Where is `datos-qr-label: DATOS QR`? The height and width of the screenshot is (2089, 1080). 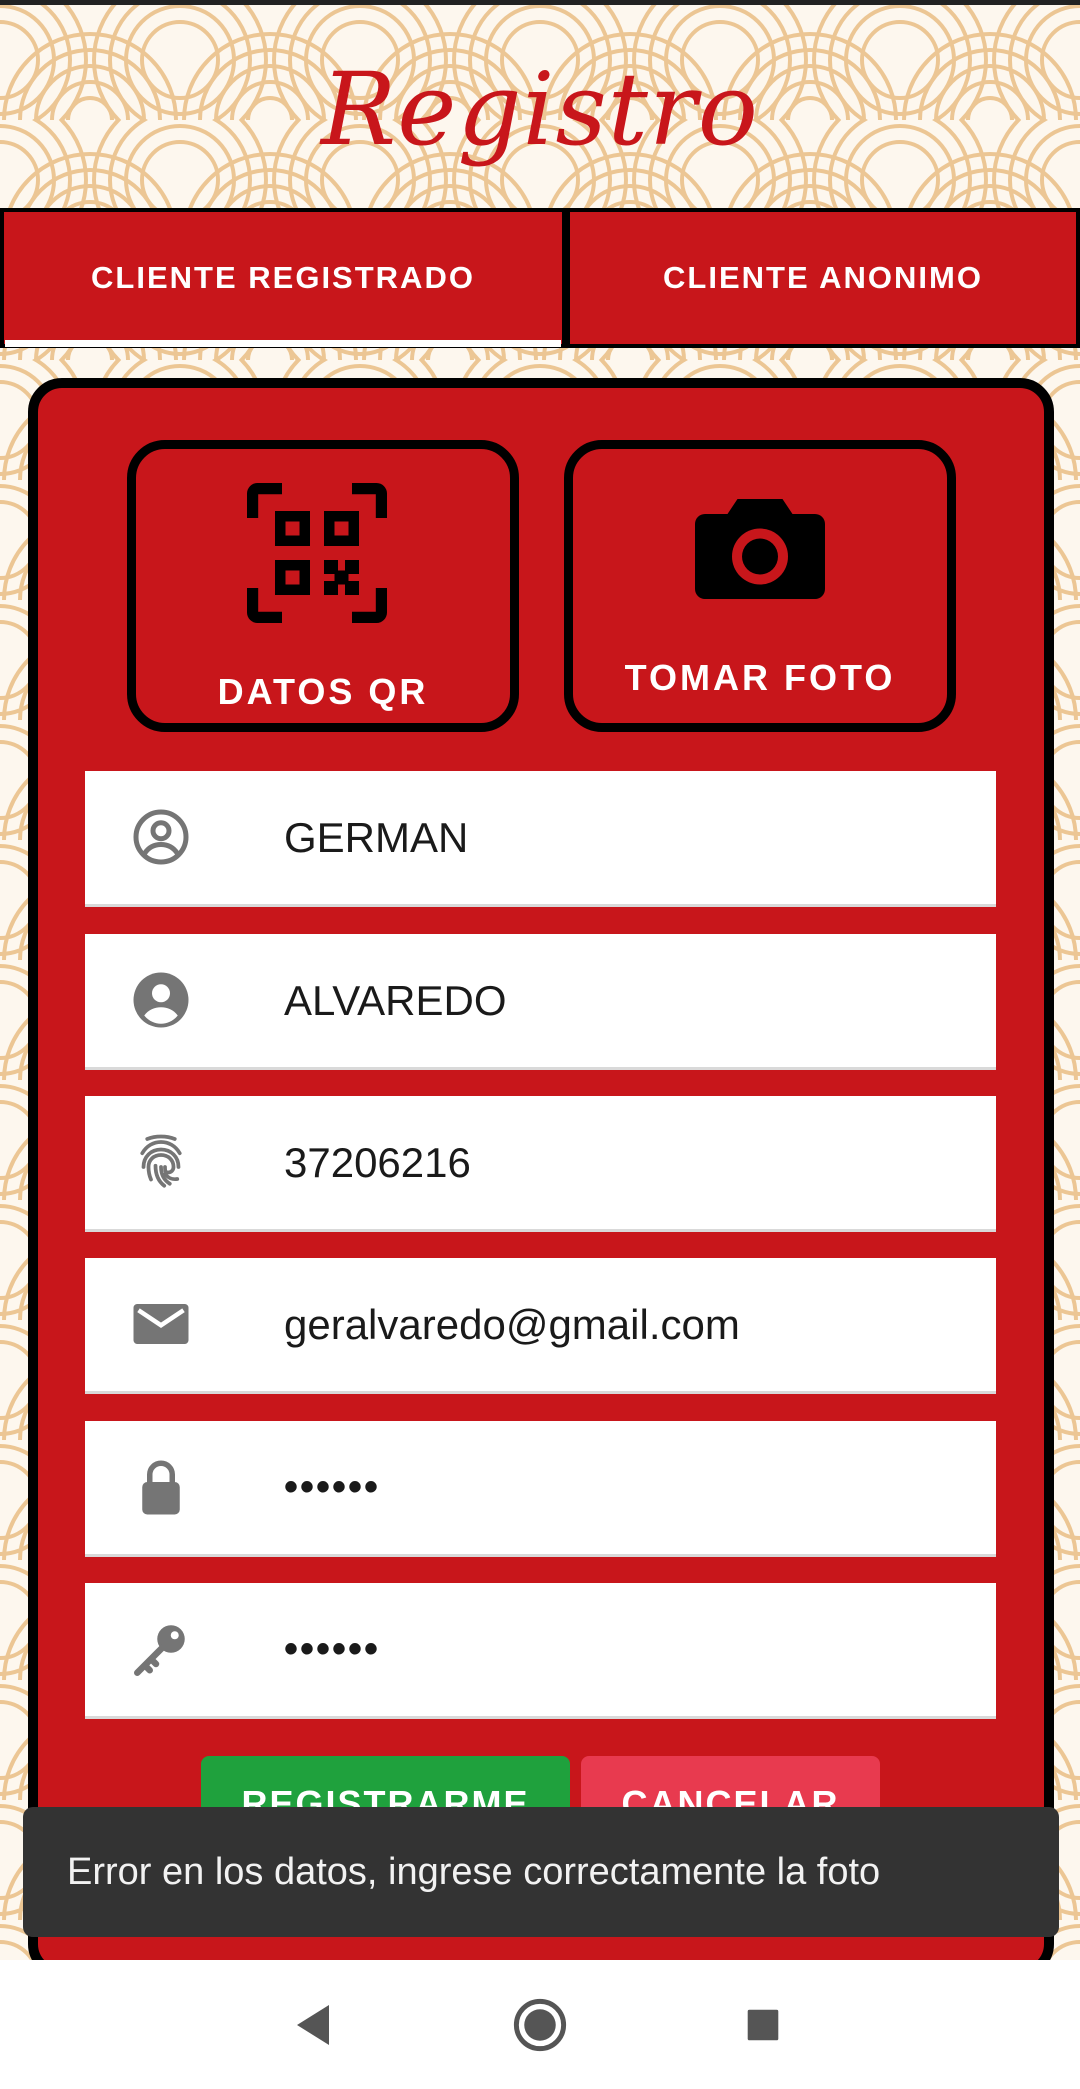 datos-qr-label: DATOS QR is located at coordinates (323, 691).